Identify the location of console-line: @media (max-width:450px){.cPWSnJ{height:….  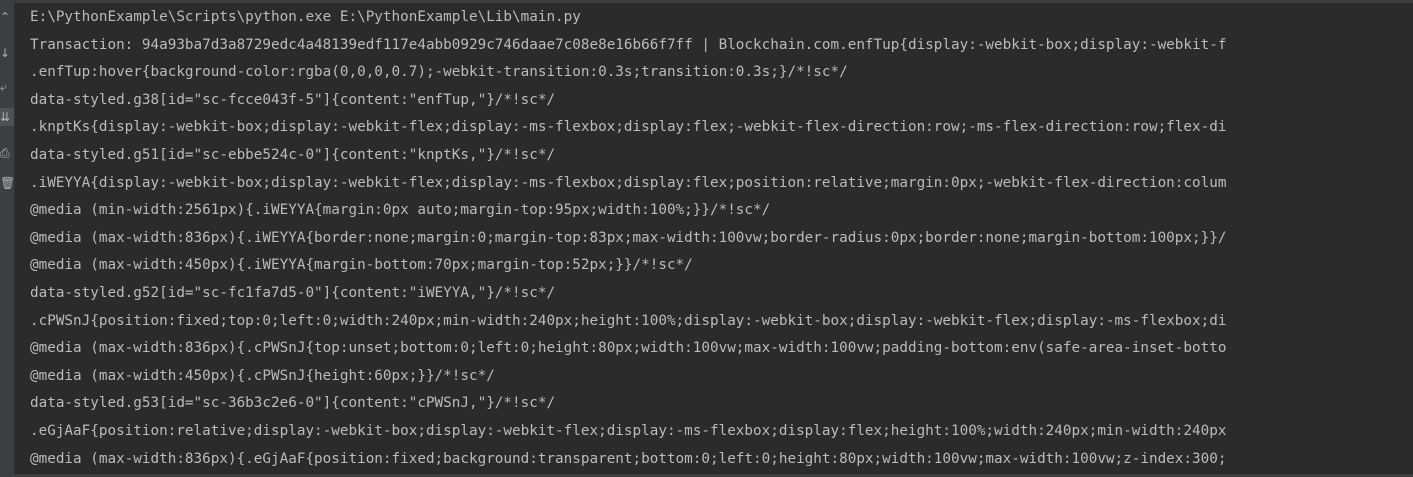
(262, 375).